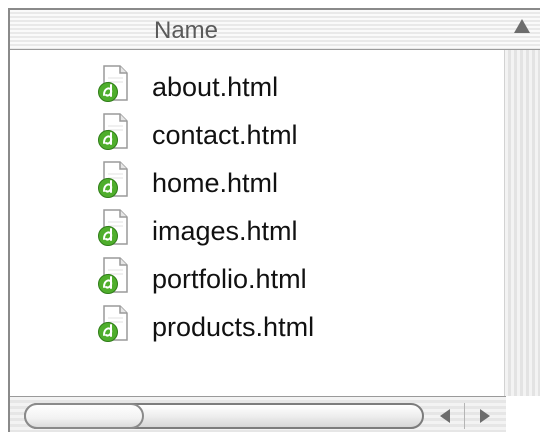 The width and height of the screenshot is (540, 432). What do you see at coordinates (523, 414) in the screenshot?
I see `scrollbar-corner` at bounding box center [523, 414].